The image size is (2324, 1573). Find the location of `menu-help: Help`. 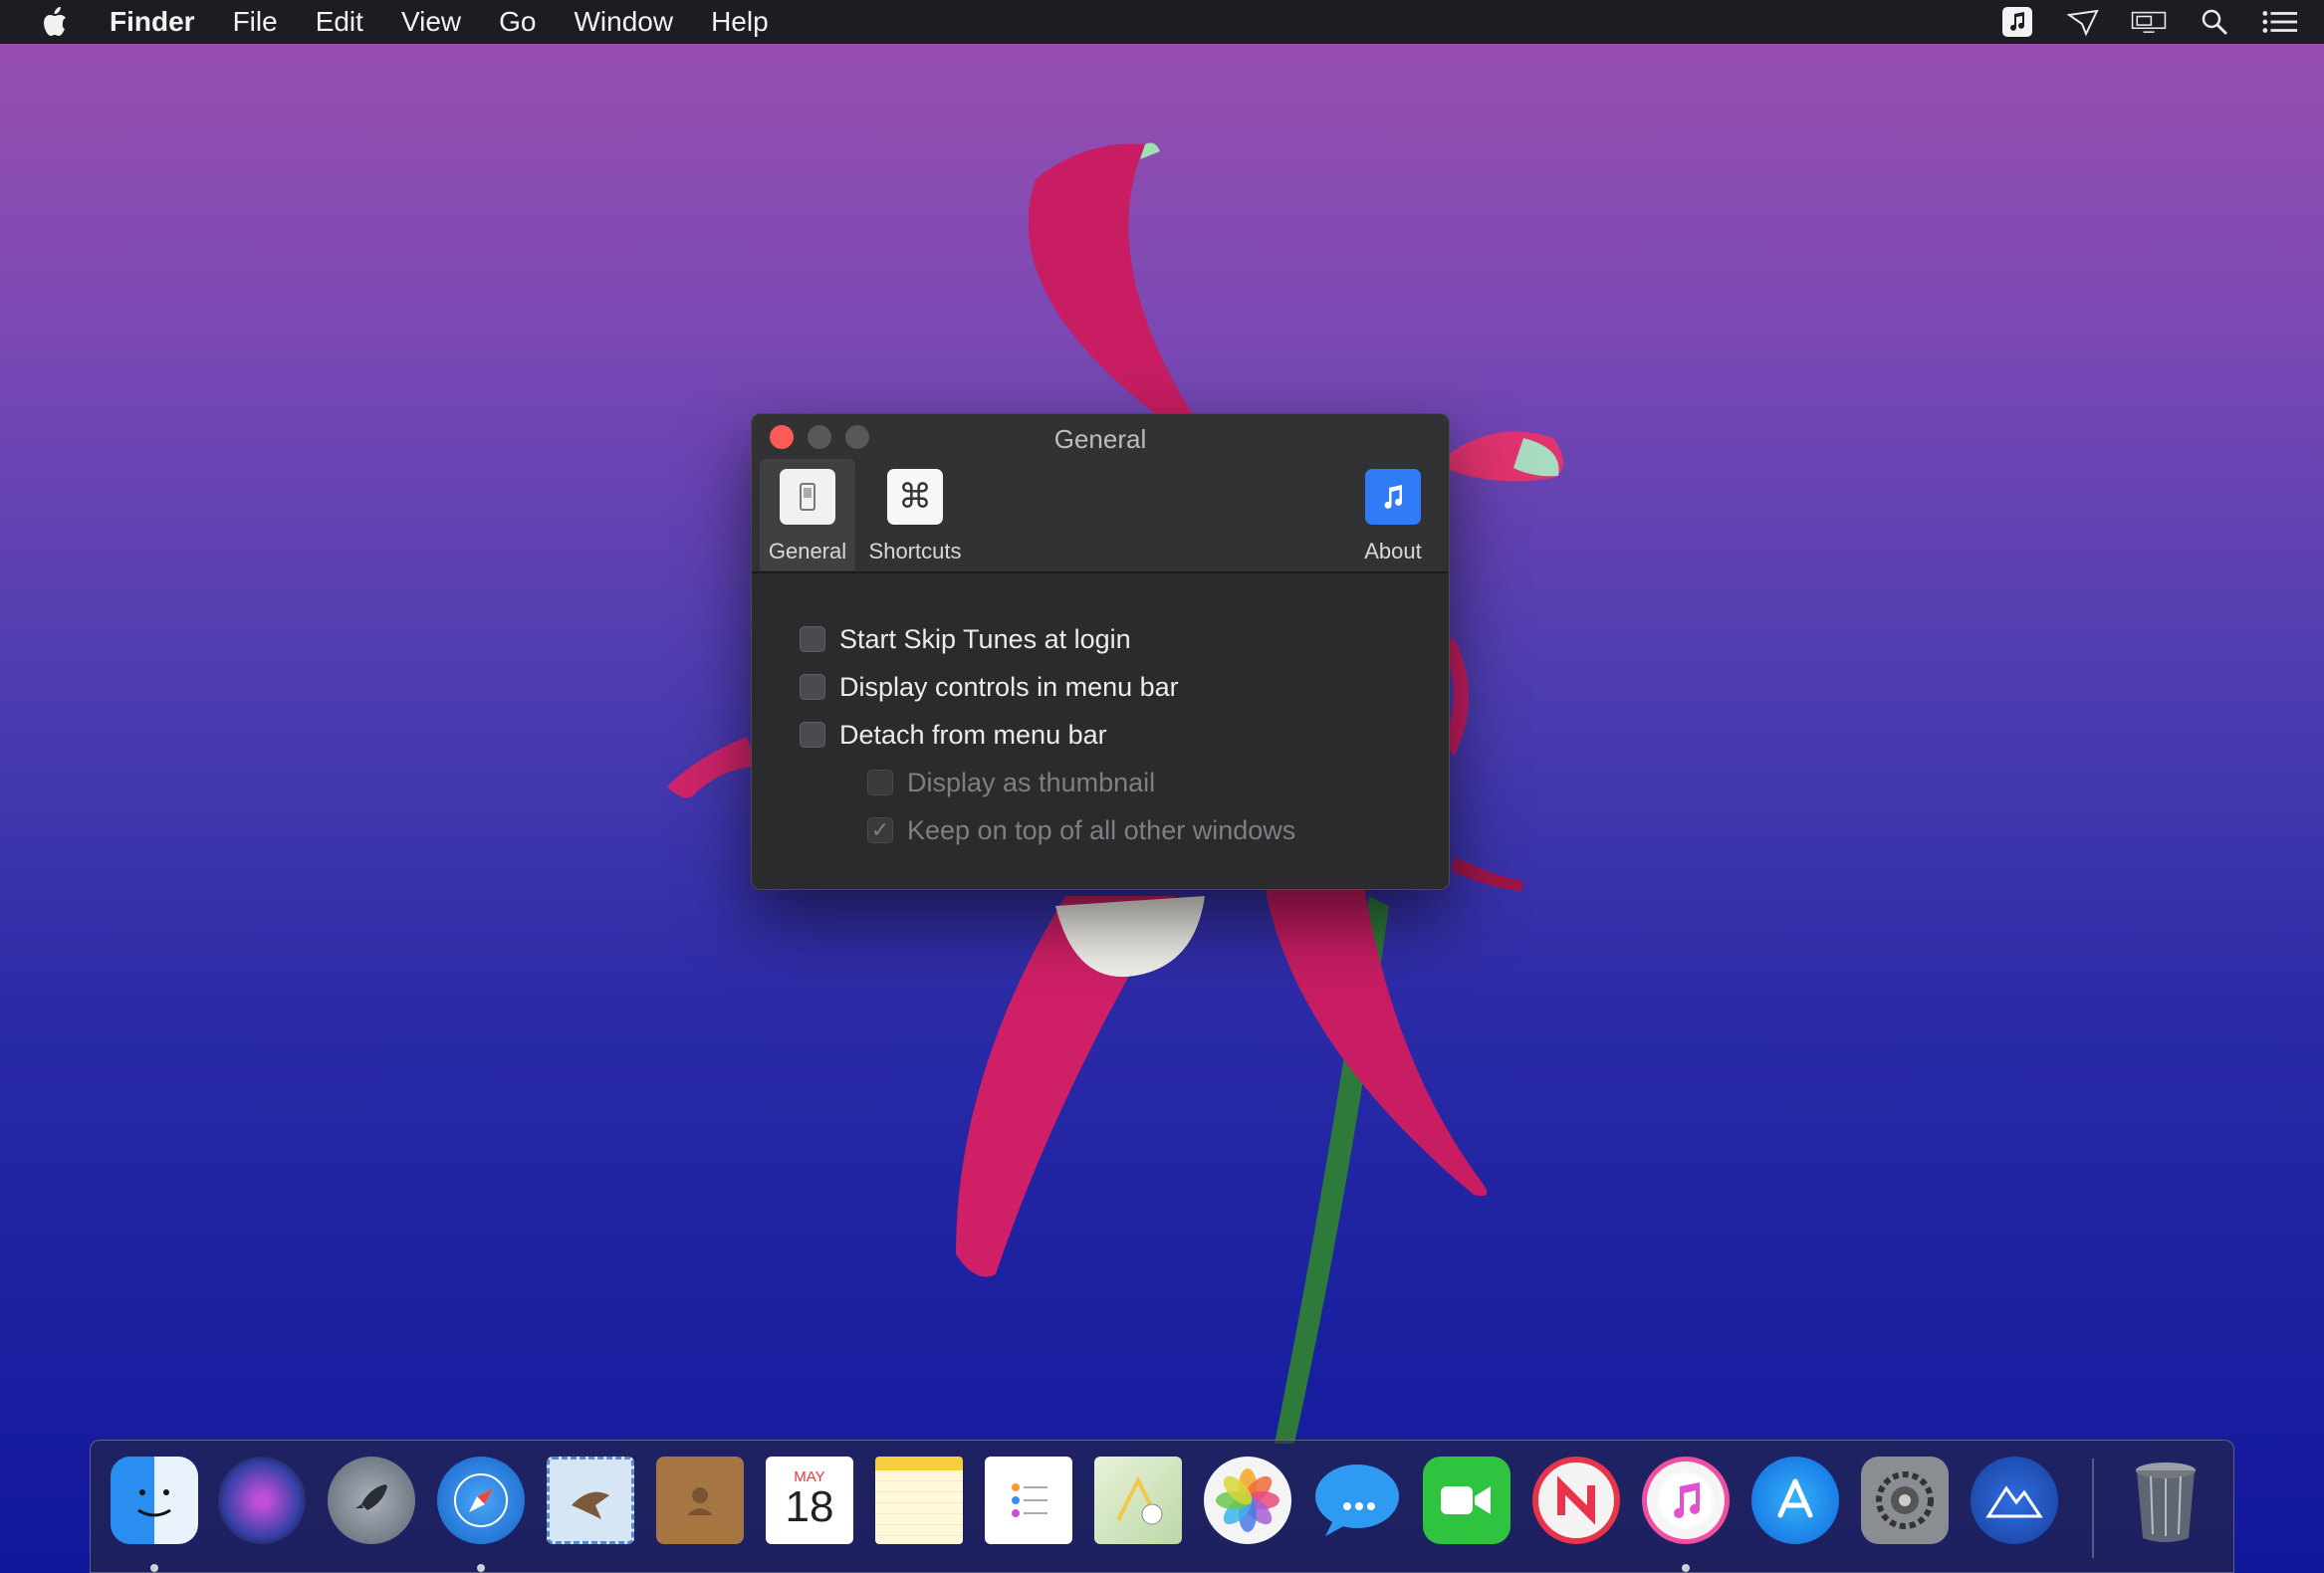

menu-help: Help is located at coordinates (740, 22).